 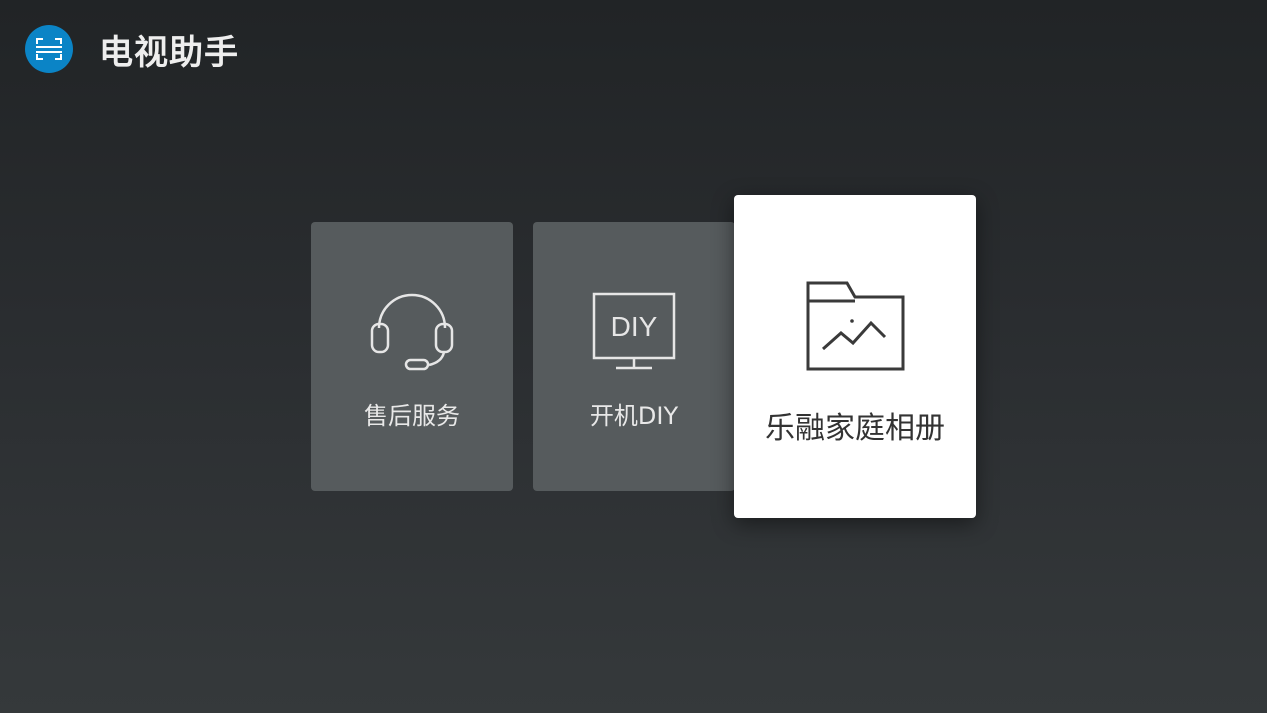 I want to click on photo-album-folder-icon, so click(x=855, y=327).